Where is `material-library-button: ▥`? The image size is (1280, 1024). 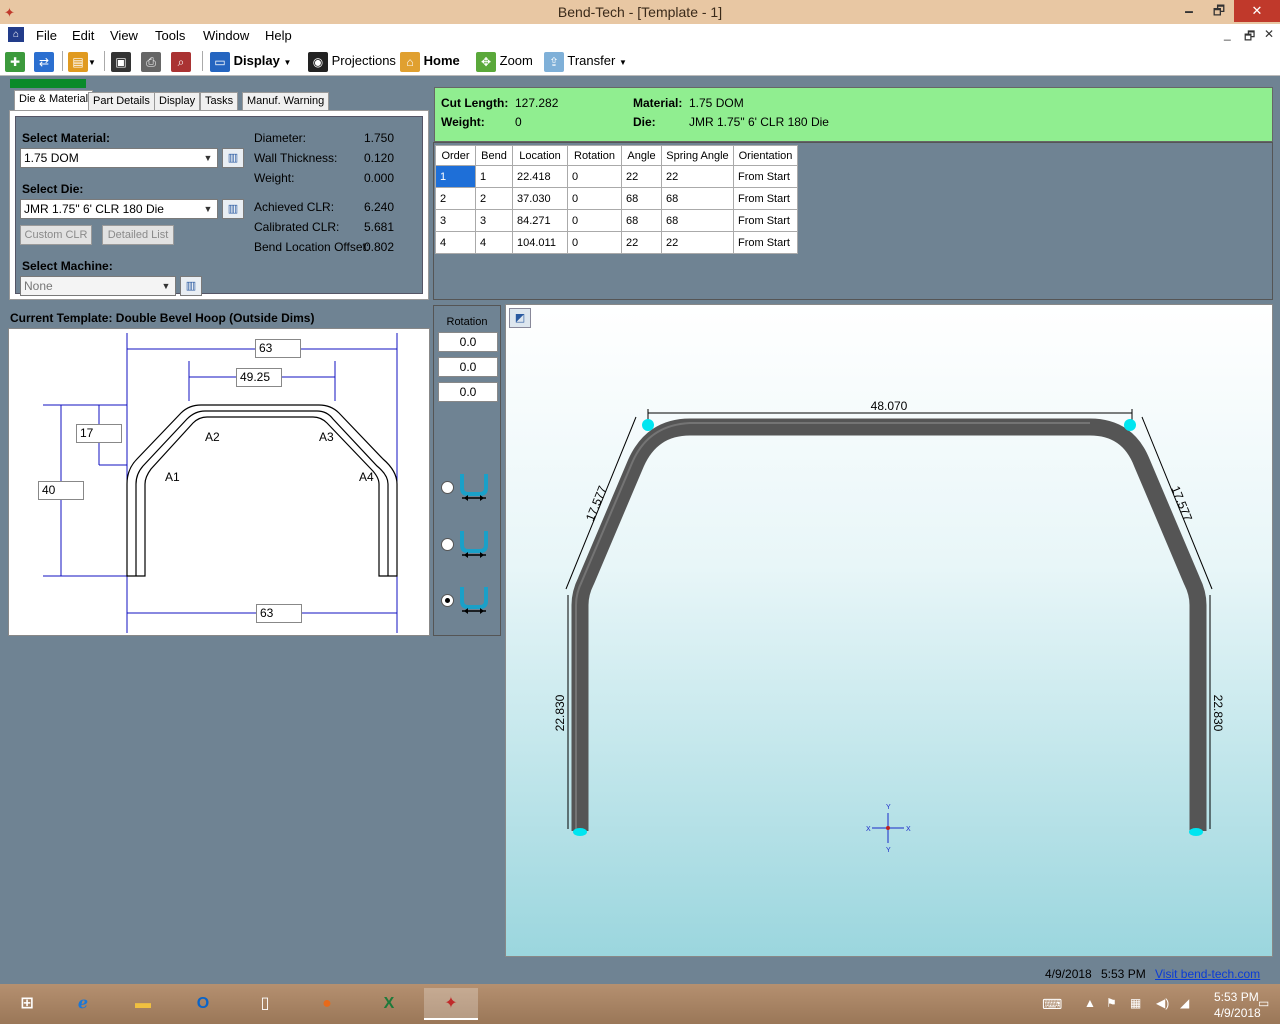 material-library-button: ▥ is located at coordinates (233, 158).